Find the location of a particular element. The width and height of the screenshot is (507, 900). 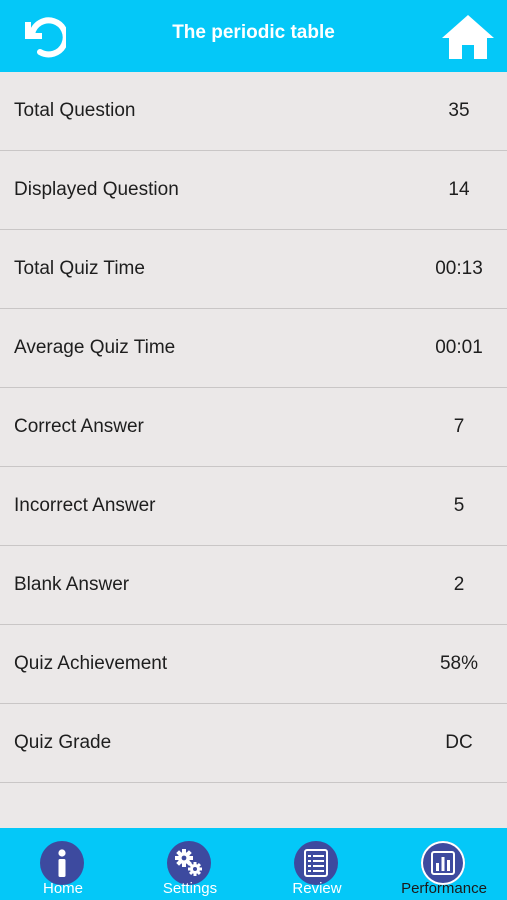

stat-label: Displayed Question is located at coordinates (96, 189).